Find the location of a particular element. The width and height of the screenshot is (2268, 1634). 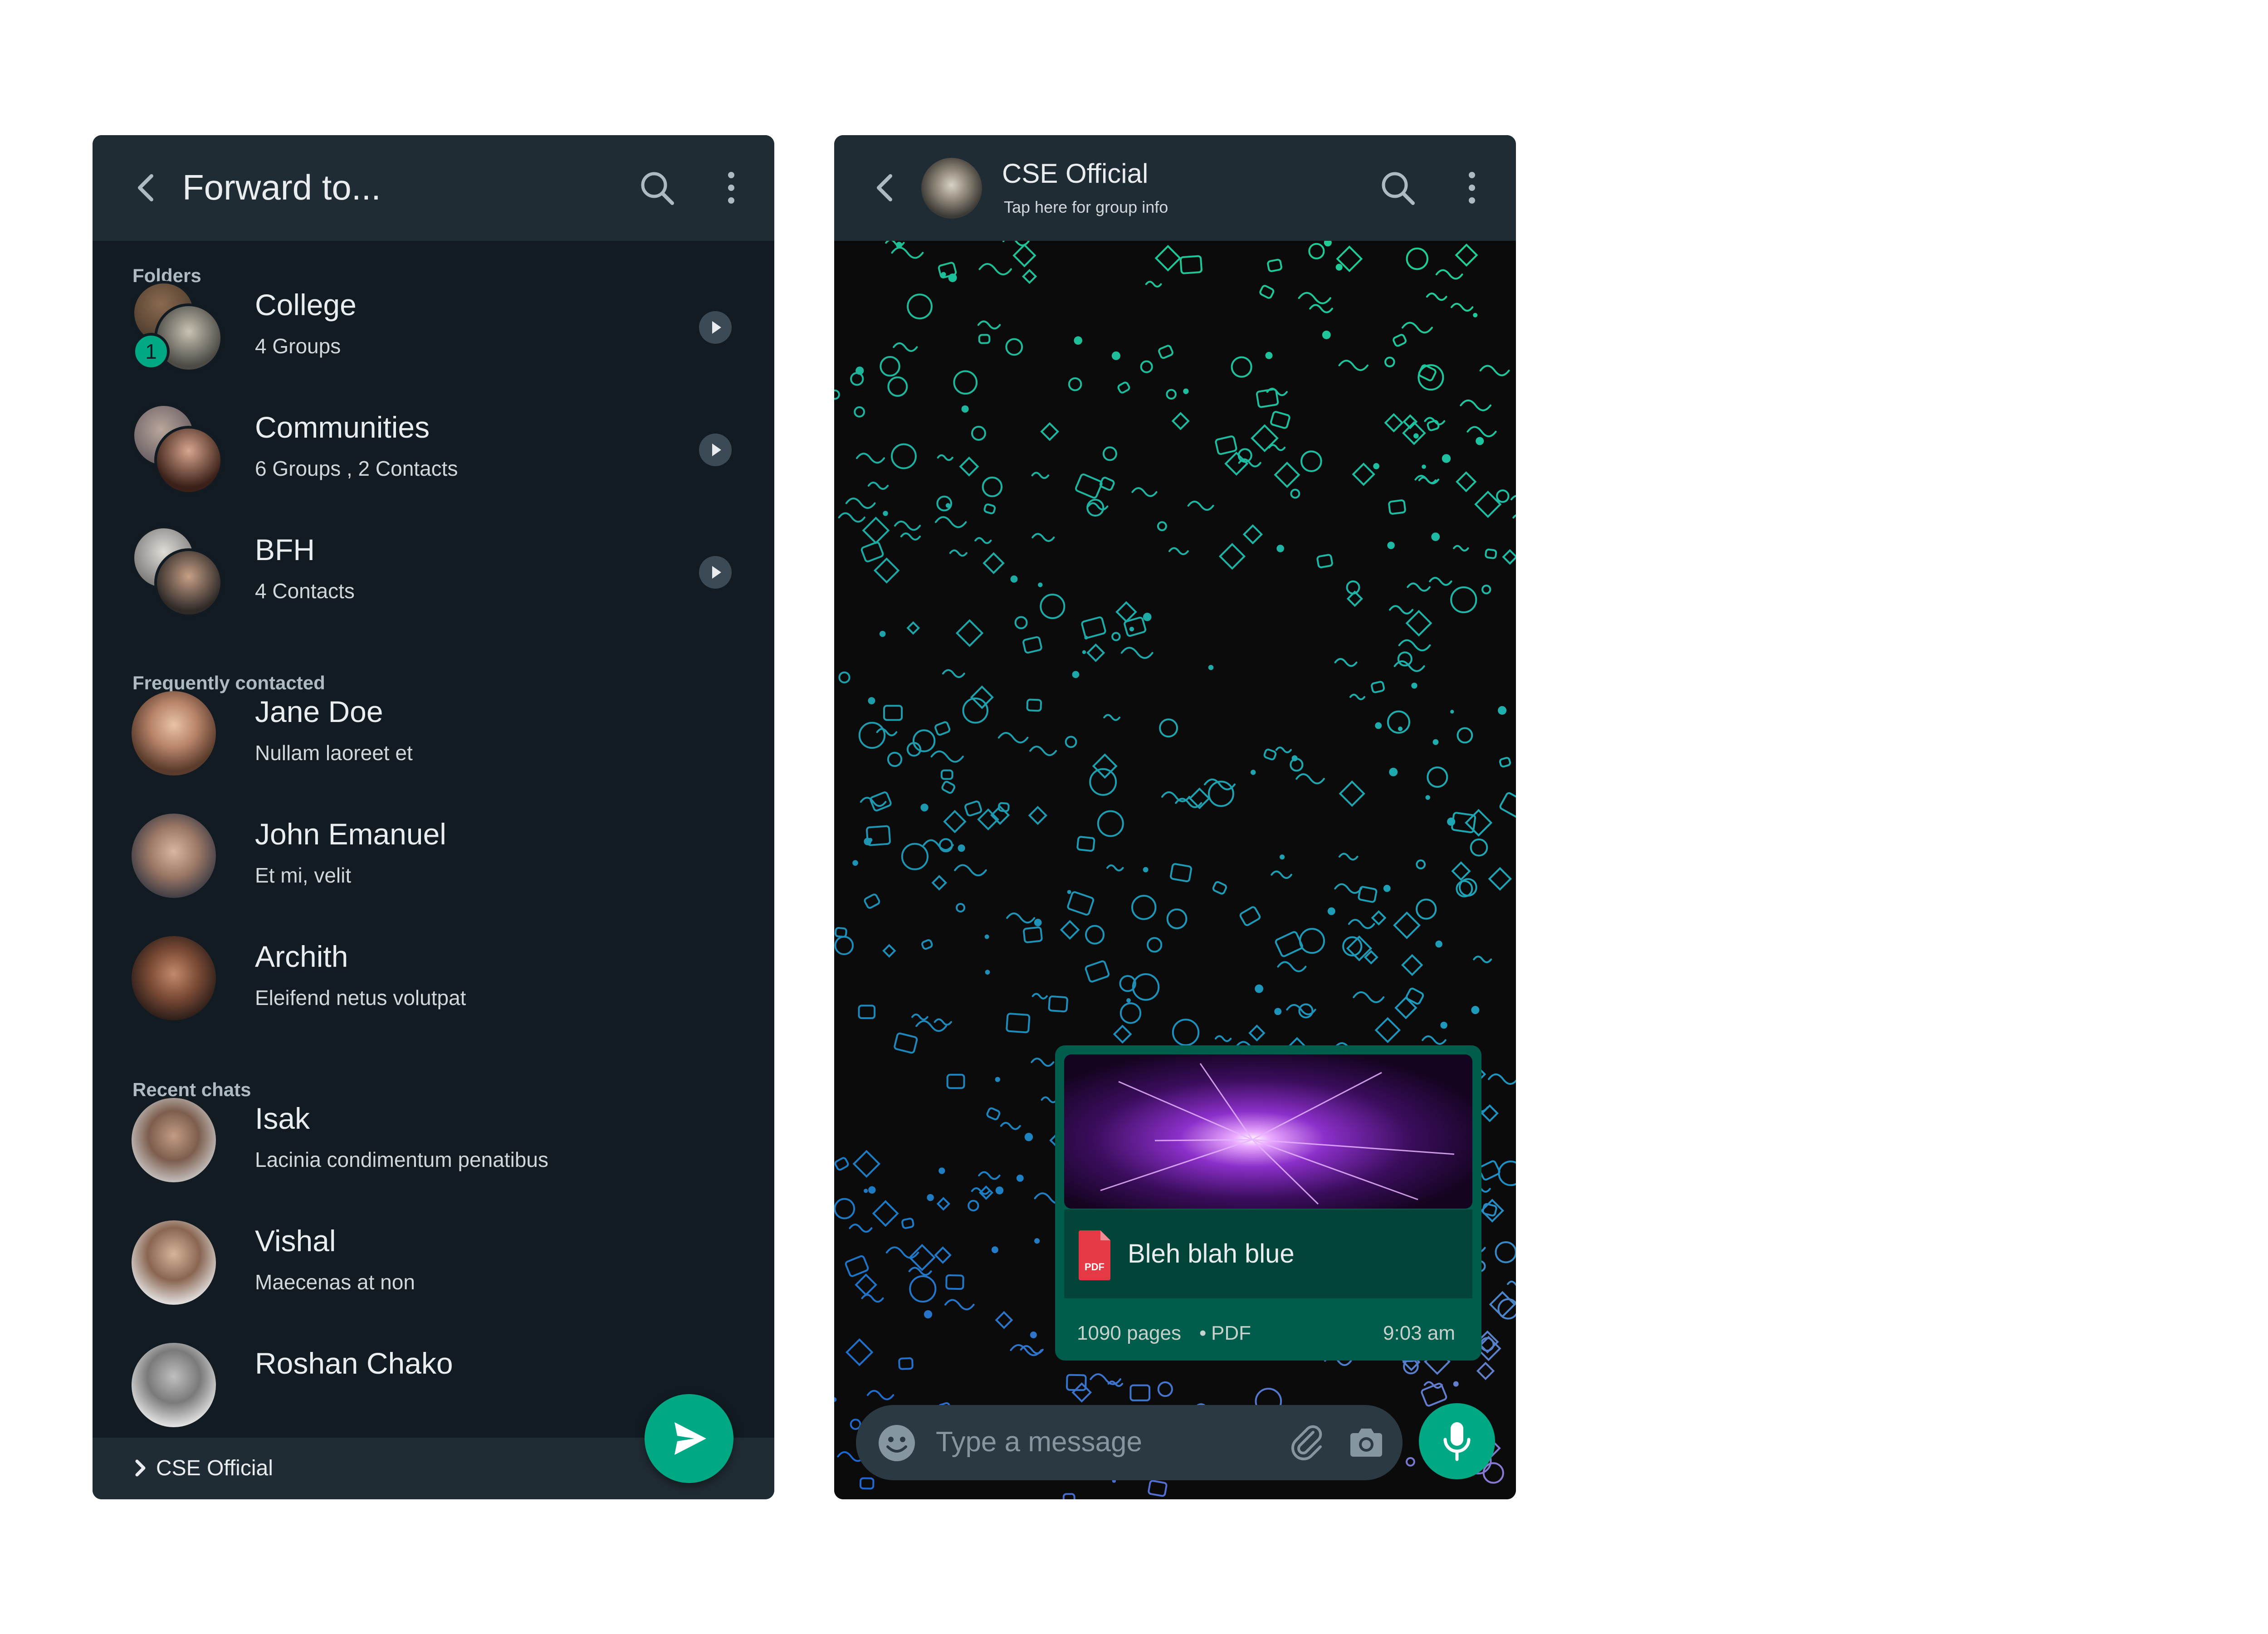

message-input: Type a message is located at coordinates (1039, 1442).